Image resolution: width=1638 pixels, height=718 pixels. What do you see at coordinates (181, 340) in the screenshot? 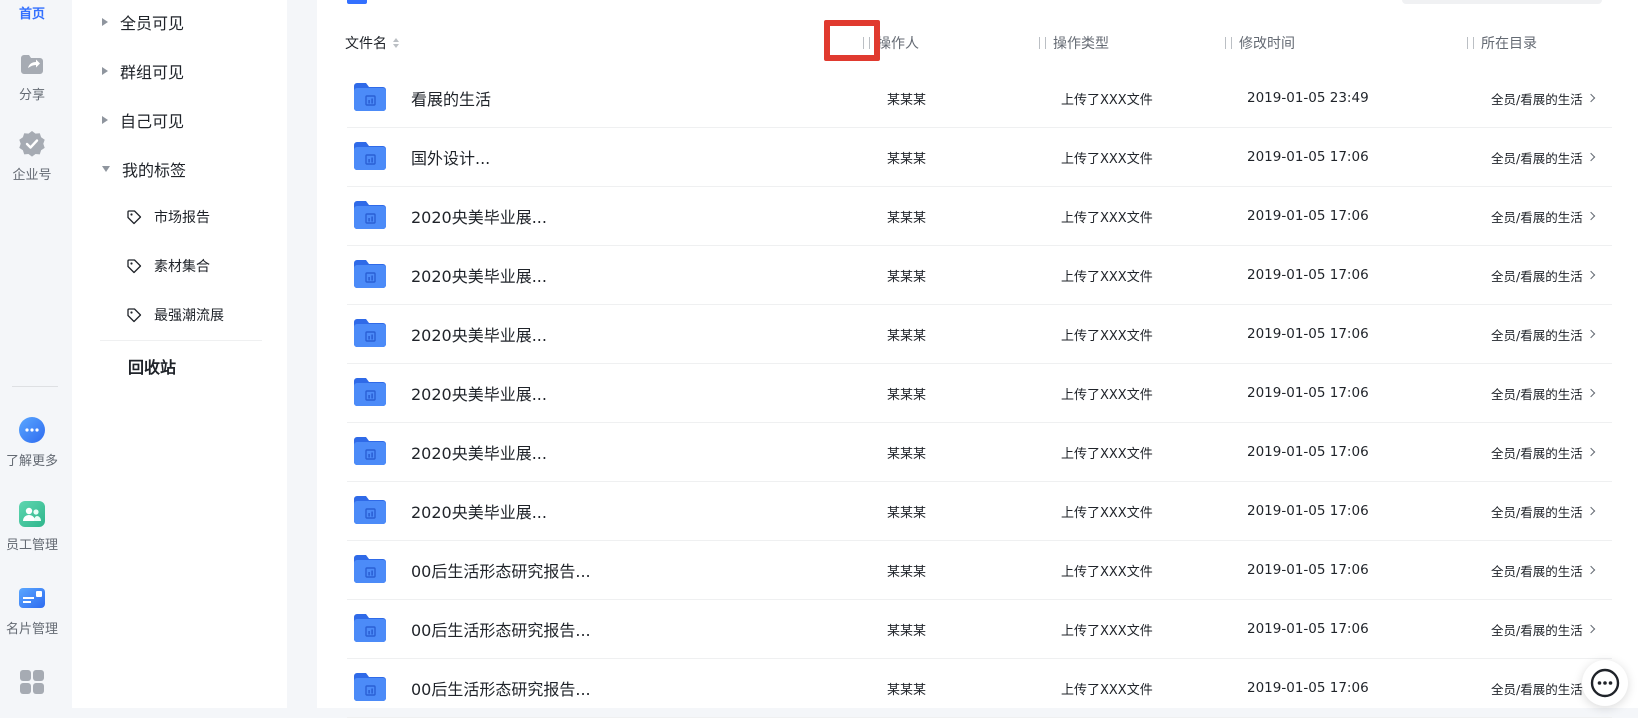
I see `tree-divider` at bounding box center [181, 340].